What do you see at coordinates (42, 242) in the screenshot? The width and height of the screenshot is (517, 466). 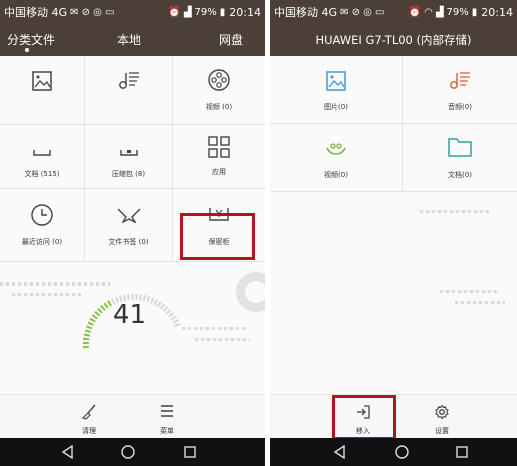 I see `category-label: 最近访问 (0)` at bounding box center [42, 242].